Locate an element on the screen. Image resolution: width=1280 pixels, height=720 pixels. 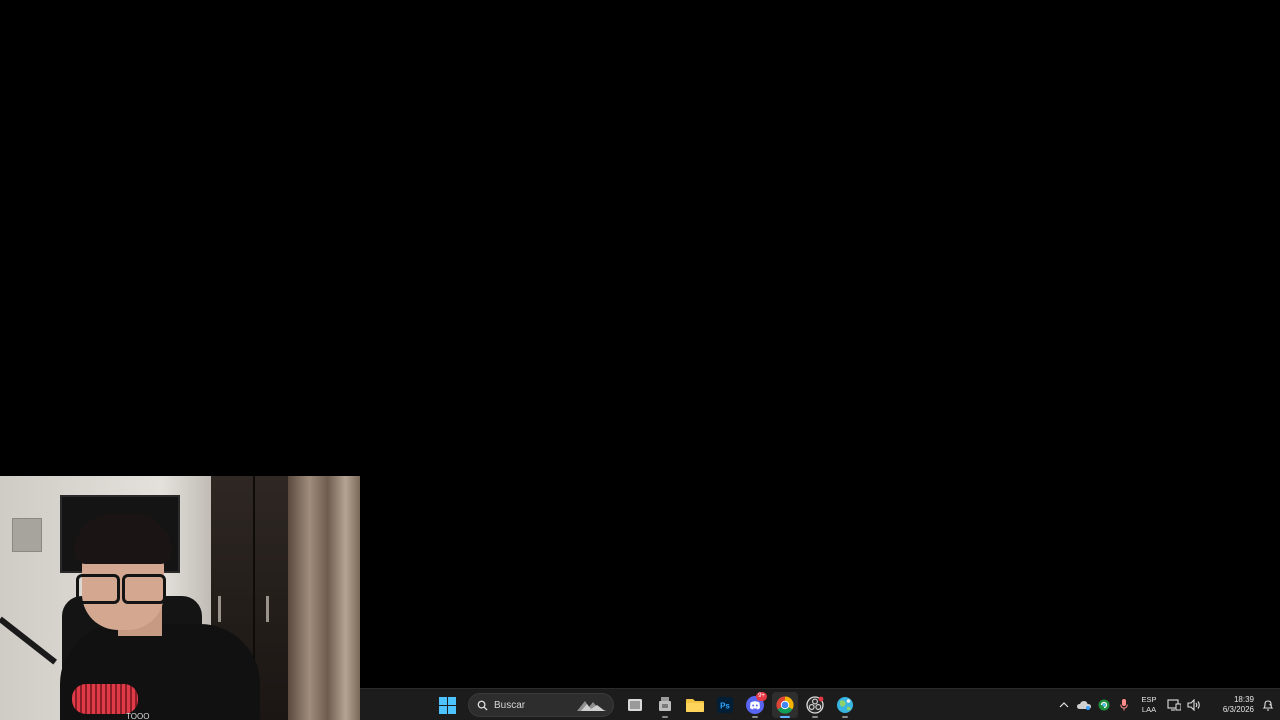
task-view-icon is located at coordinates (635, 705).